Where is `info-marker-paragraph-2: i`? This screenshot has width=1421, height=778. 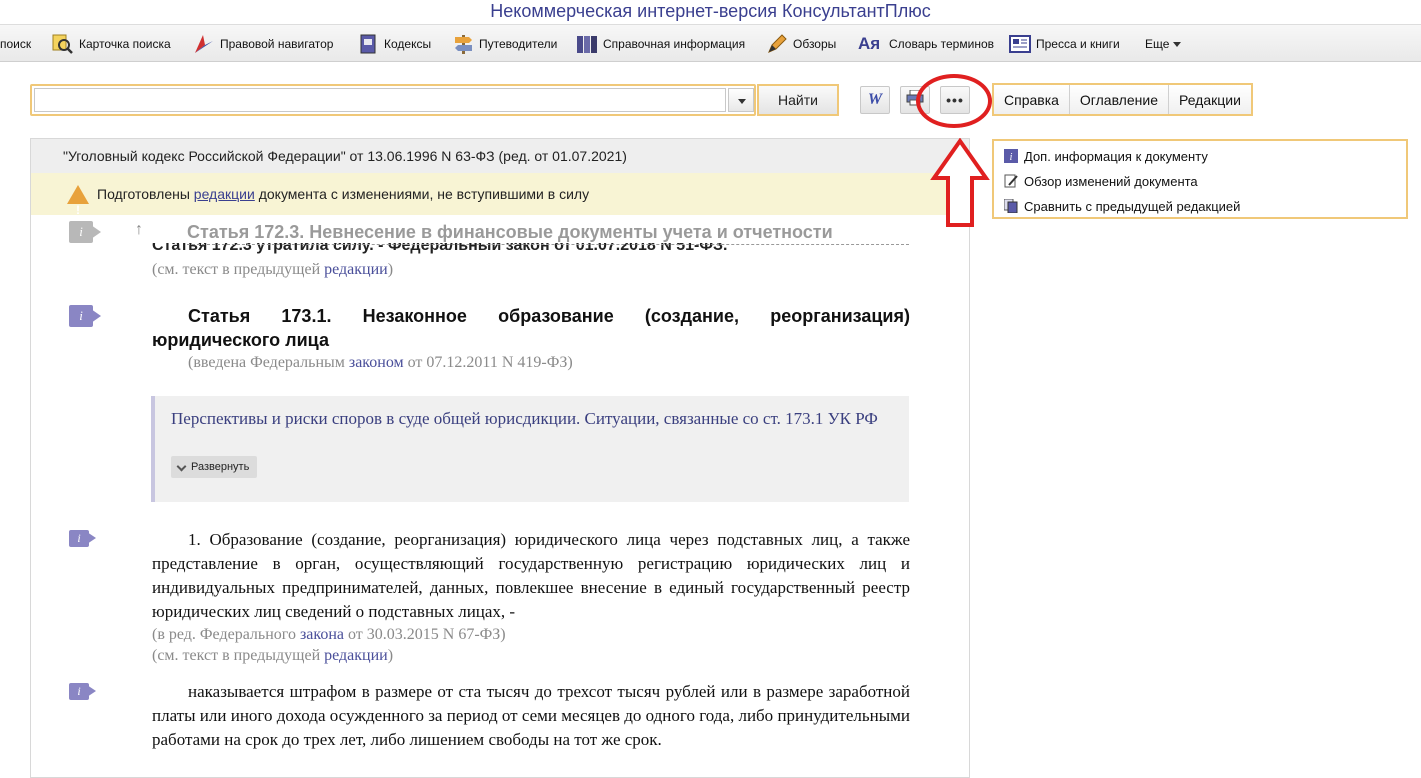
info-marker-paragraph-2: i is located at coordinates (84, 694).